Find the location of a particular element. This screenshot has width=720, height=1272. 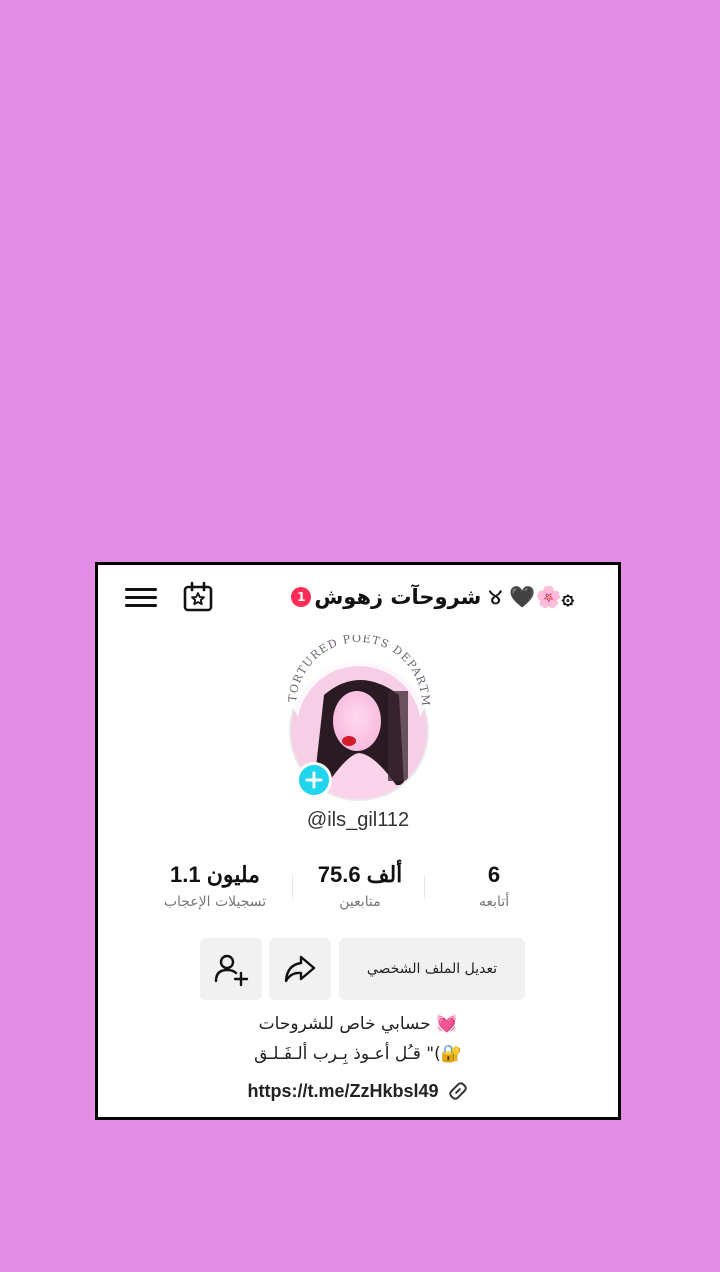

likes-stat: 1.1 مليون تسجيلات الإعجاب is located at coordinates (215, 886).